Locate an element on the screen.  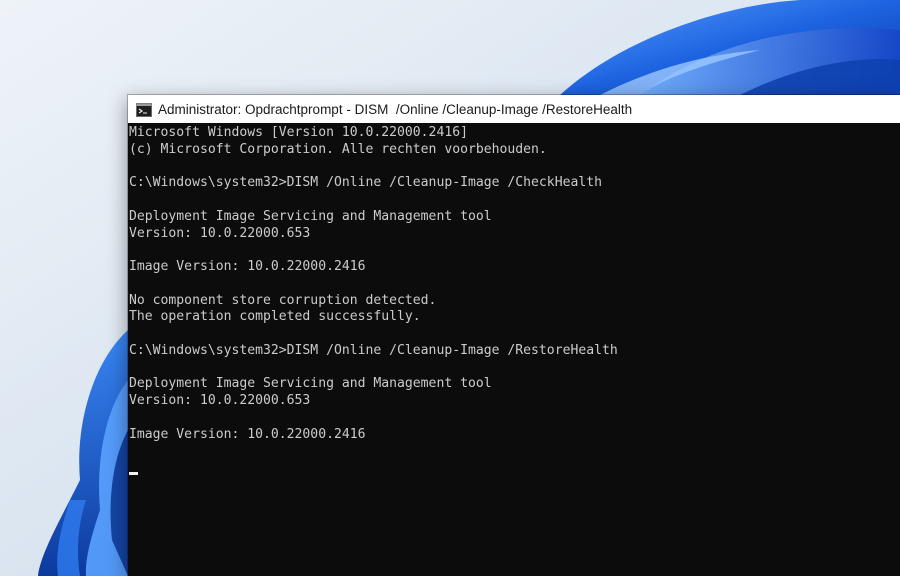
cmd-icon is located at coordinates (144, 109).